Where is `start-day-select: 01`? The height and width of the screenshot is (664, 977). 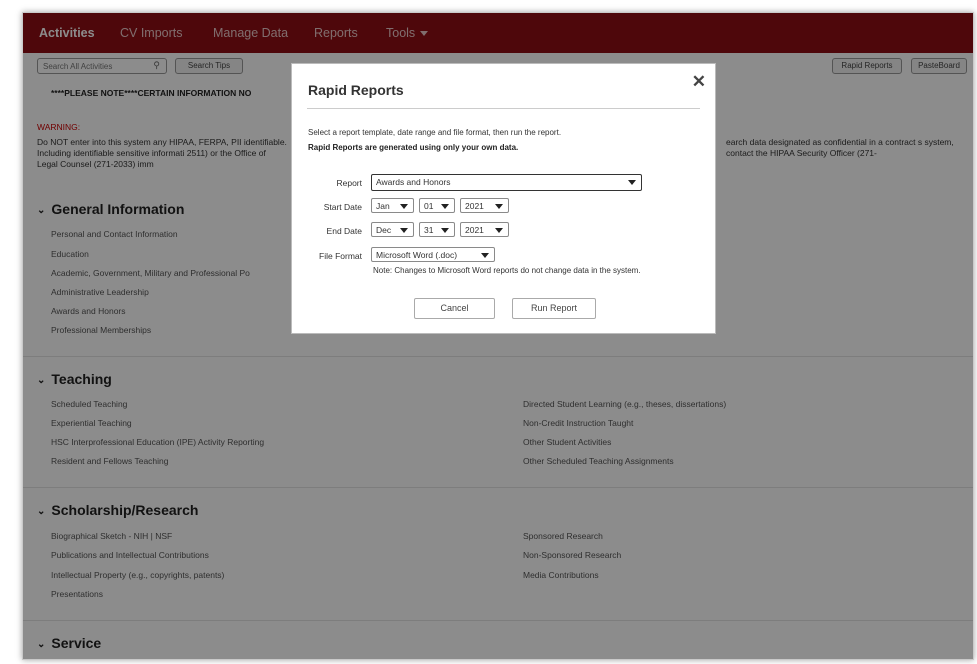
start-day-select: 01 is located at coordinates (437, 205).